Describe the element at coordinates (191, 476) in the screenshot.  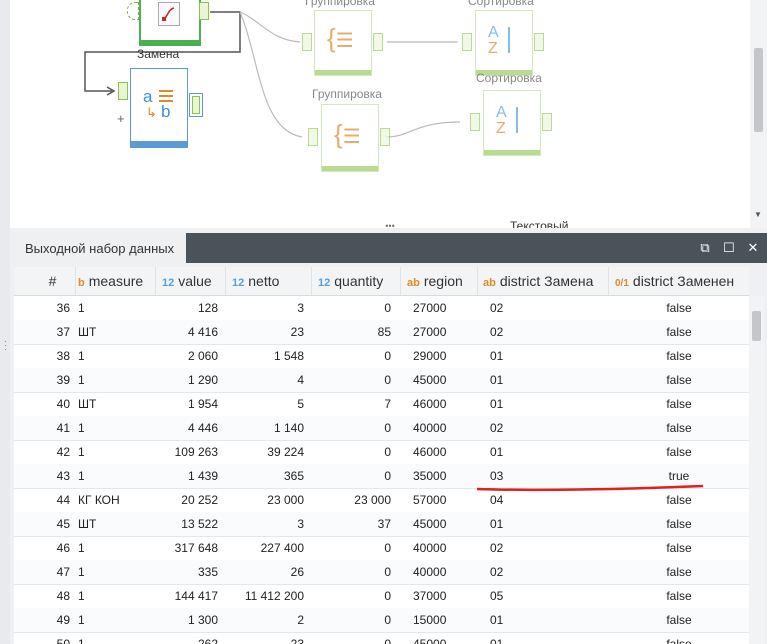
I see `cell-value: 1 439` at that location.